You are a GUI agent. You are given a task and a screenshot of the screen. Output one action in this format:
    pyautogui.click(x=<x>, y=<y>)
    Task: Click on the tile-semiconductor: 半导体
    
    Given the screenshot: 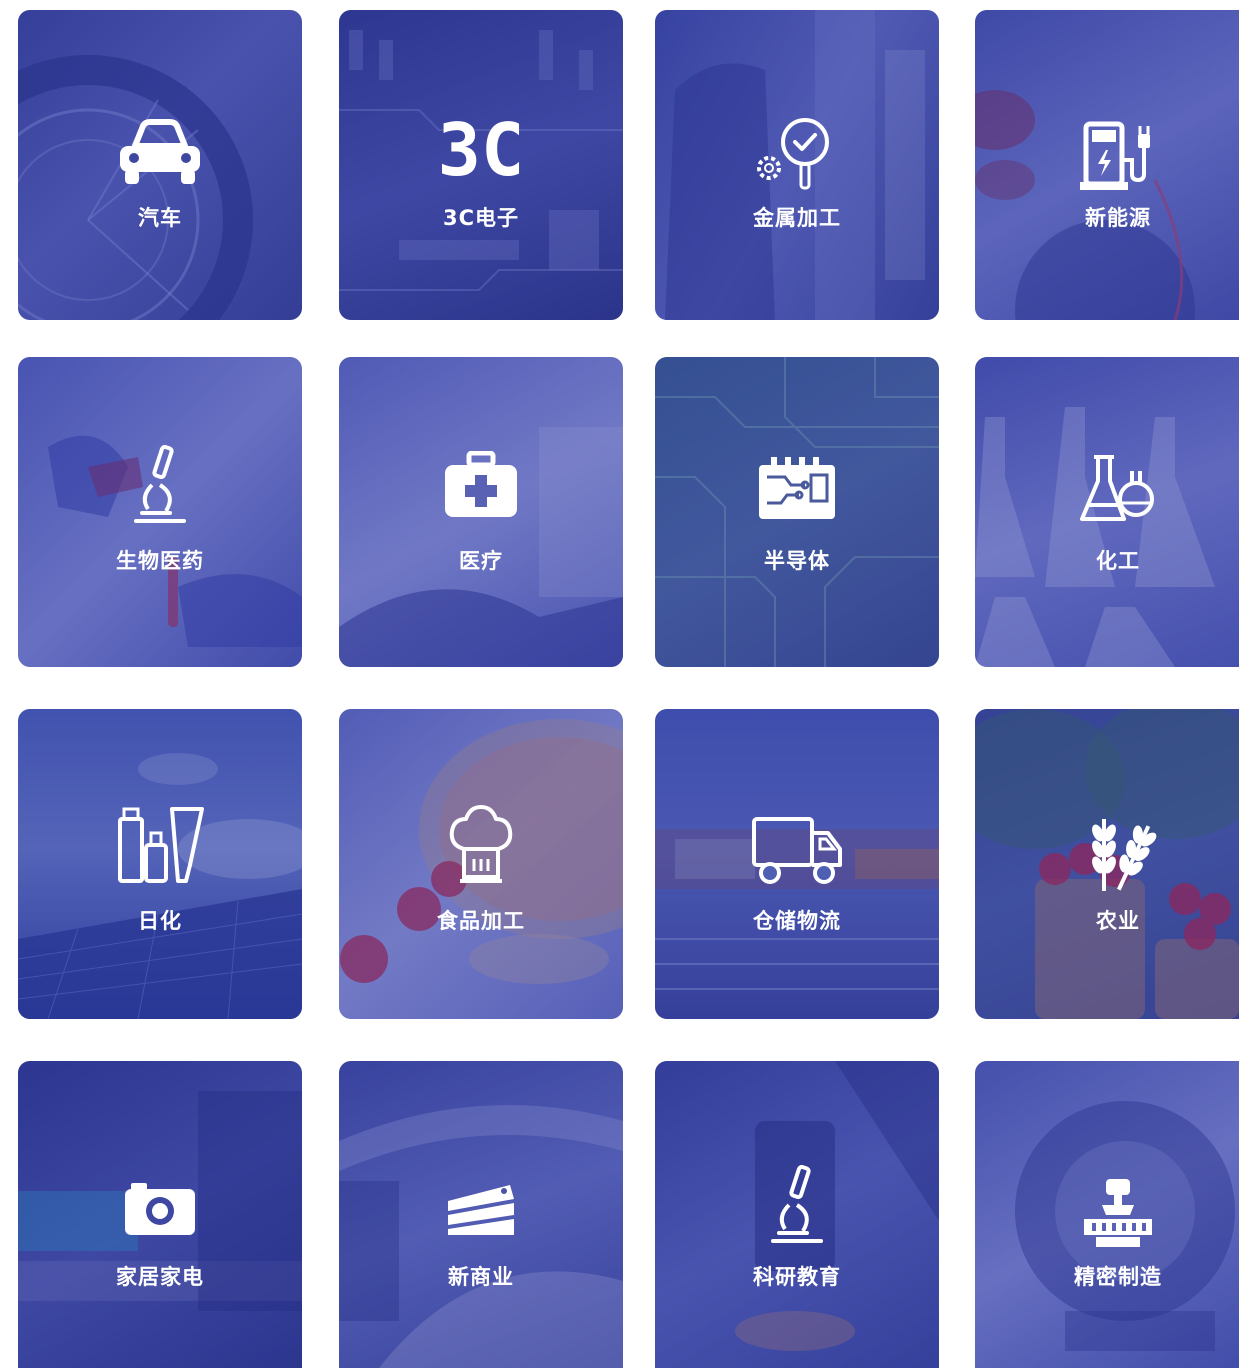 What is the action you would take?
    pyautogui.click(x=797, y=512)
    